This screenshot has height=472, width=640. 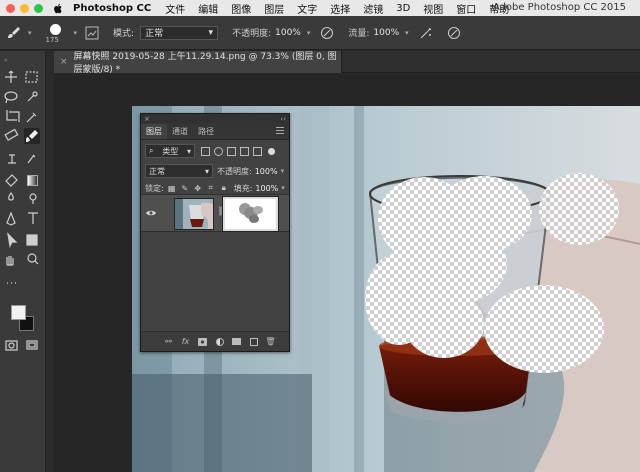 What do you see at coordinates (283, 119) in the screenshot?
I see `collapse-panel-icon: ‹‹` at bounding box center [283, 119].